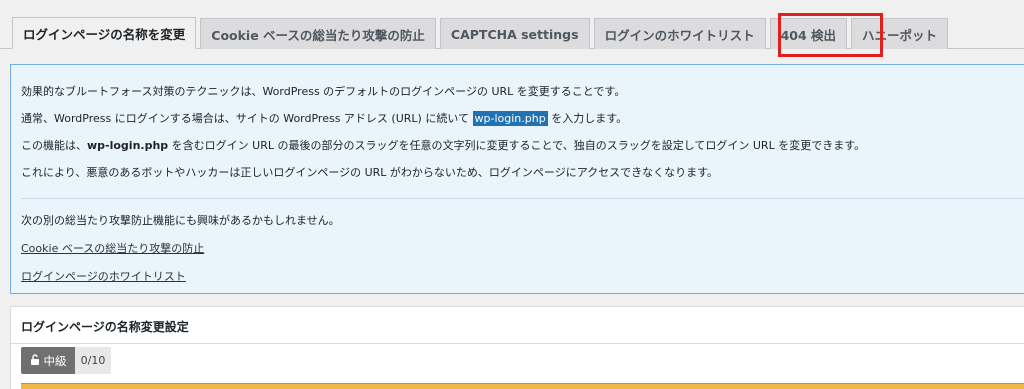  I want to click on tab-login-whitelist: ログインのホワイトリスト, so click(679, 33).